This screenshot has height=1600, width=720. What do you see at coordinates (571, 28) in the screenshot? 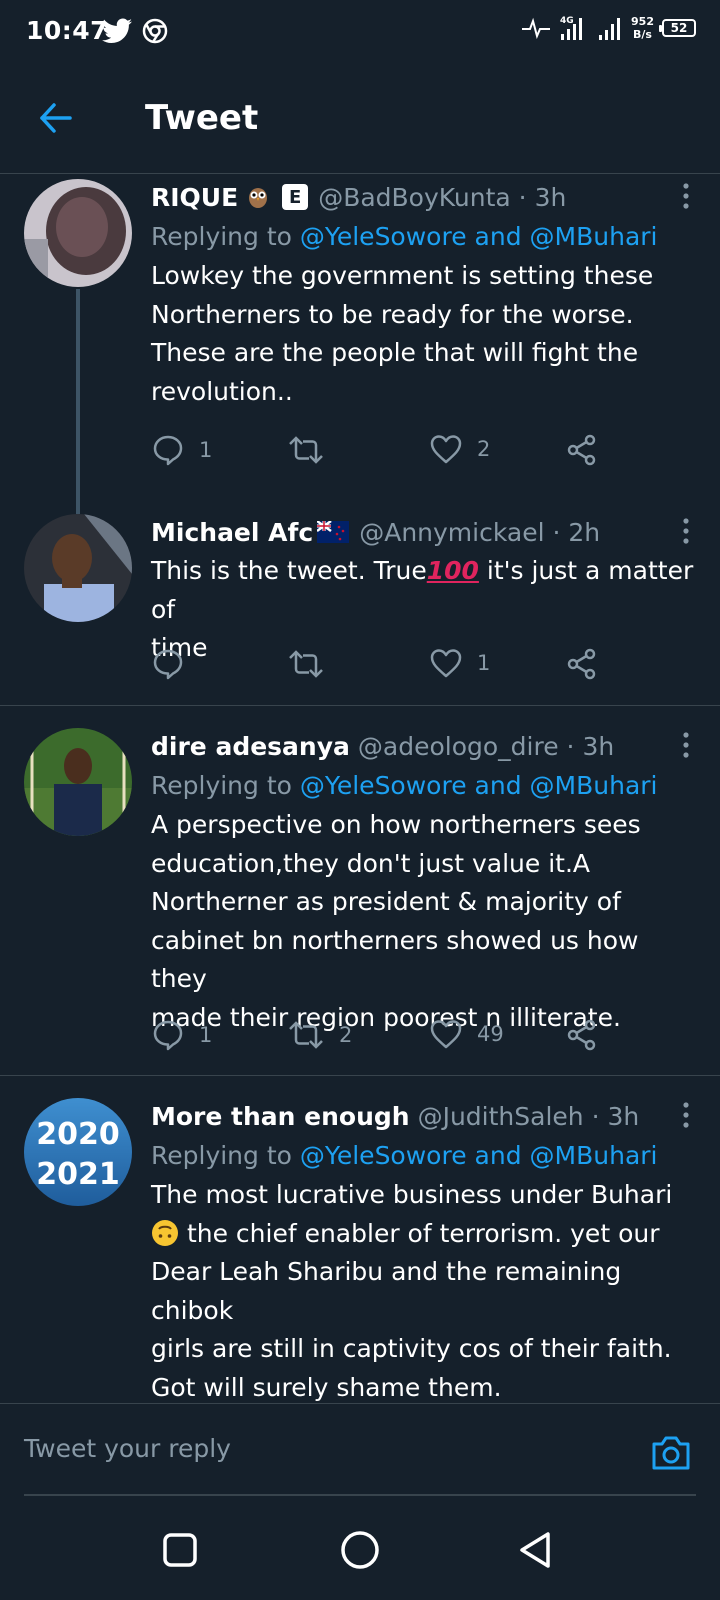
I see `signal-4g-icon: 4G` at bounding box center [571, 28].